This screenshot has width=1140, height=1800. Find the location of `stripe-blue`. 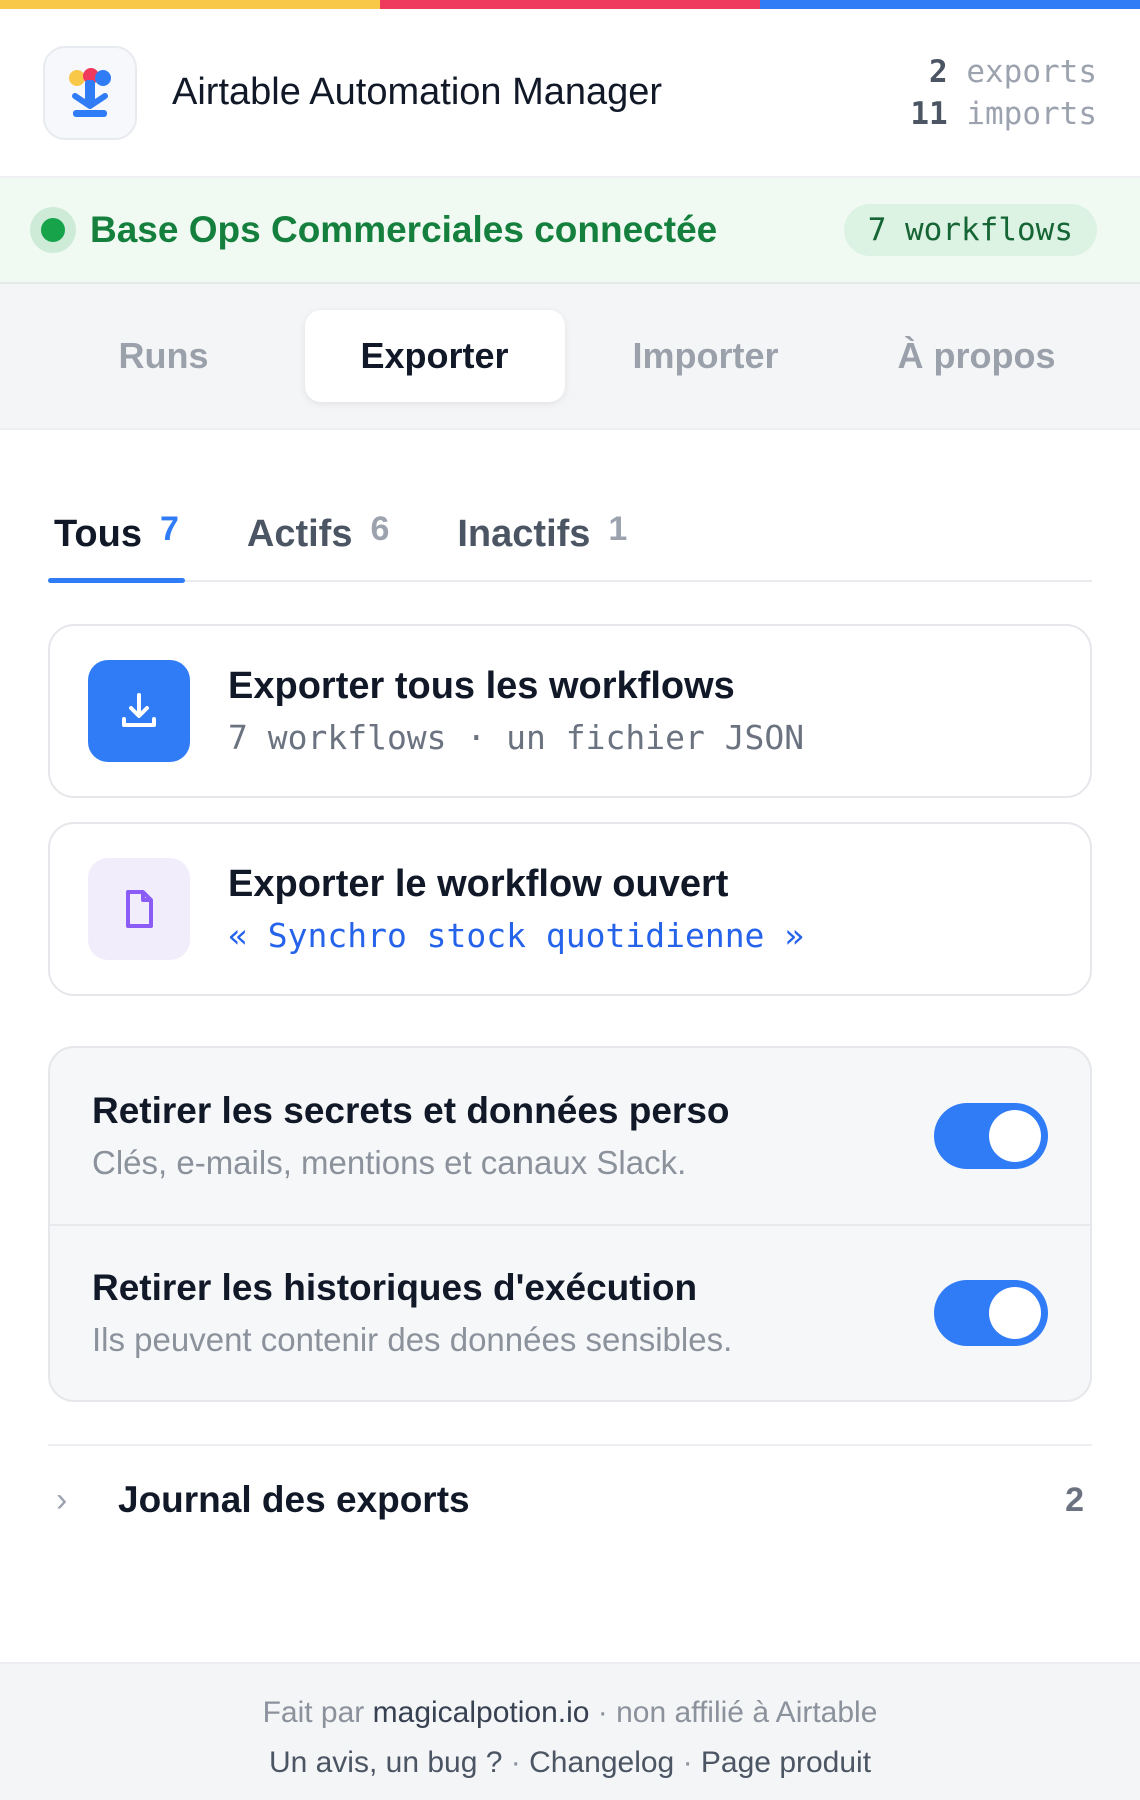

stripe-blue is located at coordinates (950, 4).